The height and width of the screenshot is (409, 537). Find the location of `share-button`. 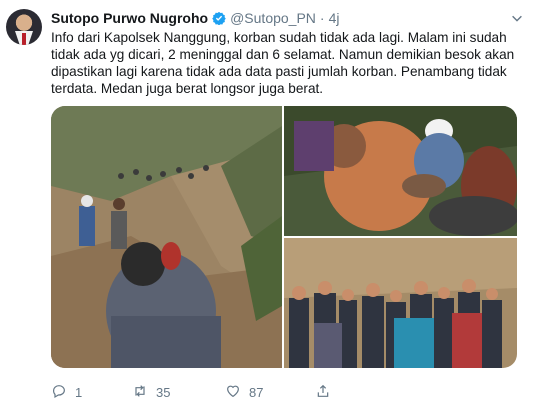

share-button is located at coordinates (323, 392).